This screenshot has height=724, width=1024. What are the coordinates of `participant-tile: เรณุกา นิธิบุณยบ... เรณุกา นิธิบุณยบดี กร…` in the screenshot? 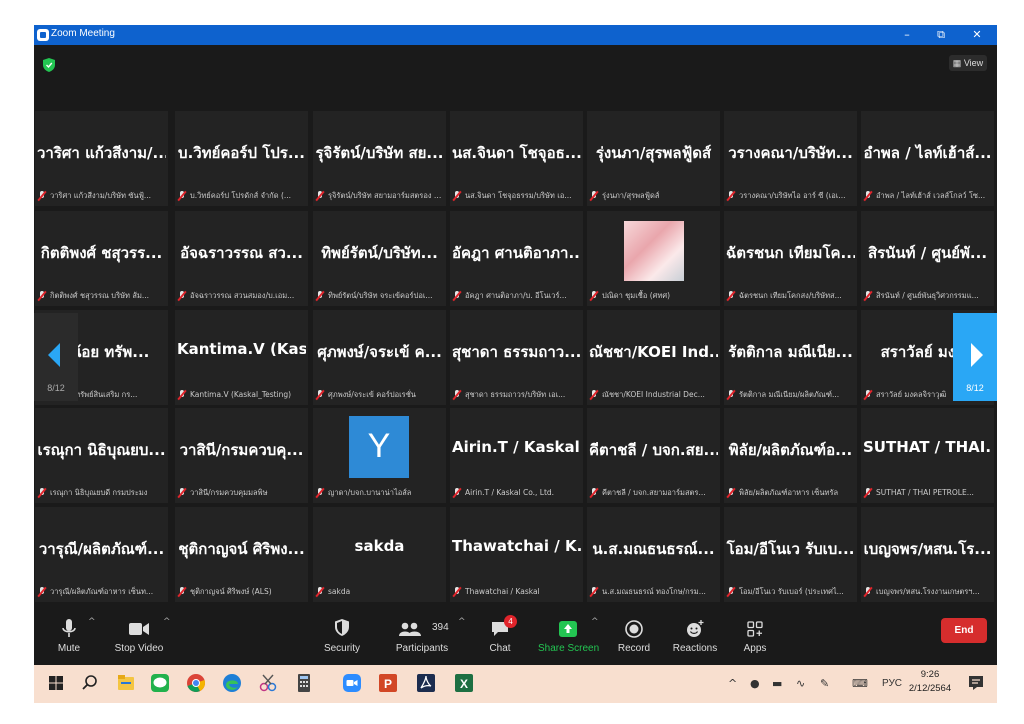 It's located at (101, 455).